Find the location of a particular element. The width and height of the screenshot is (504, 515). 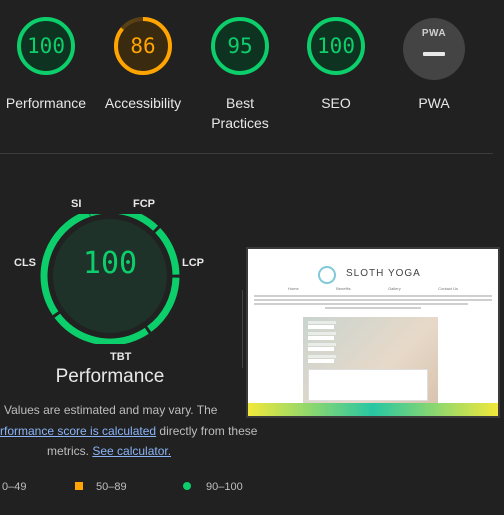

section-divider is located at coordinates (246, 153).